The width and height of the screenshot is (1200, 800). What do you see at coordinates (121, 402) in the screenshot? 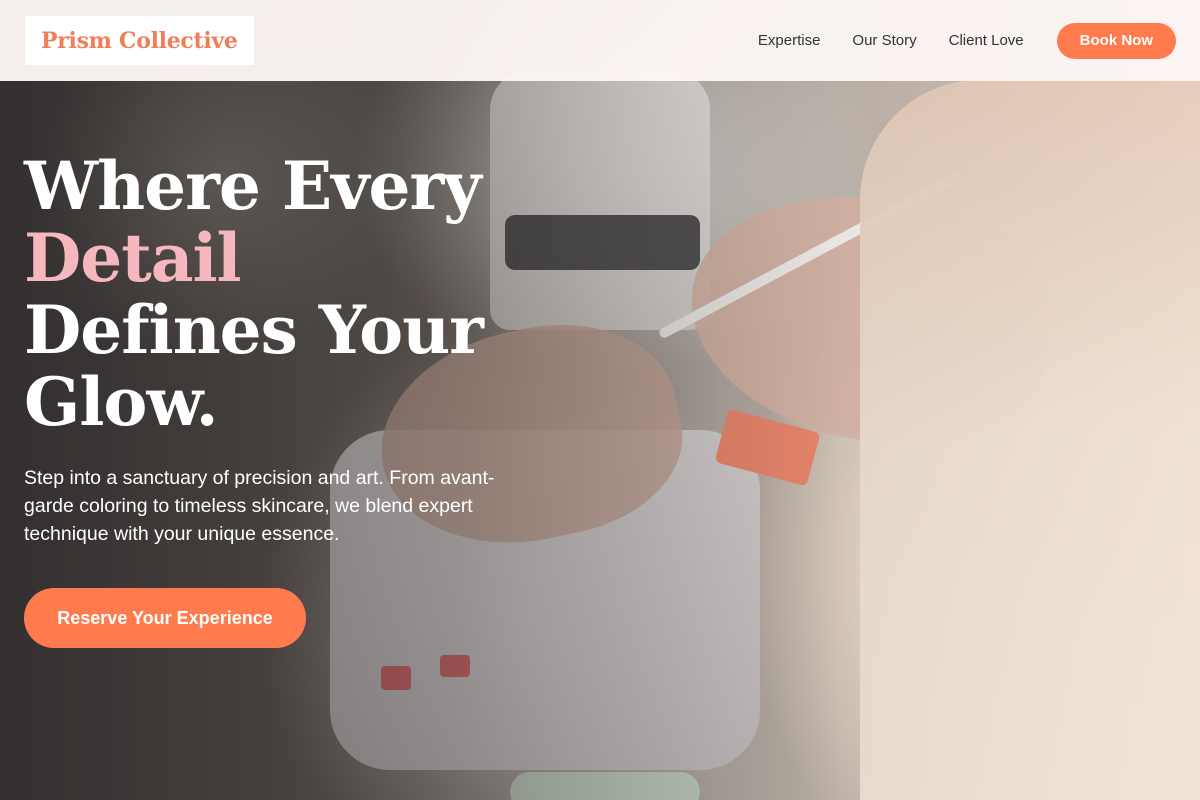
I see `hero-title-line-4: Glow.` at bounding box center [121, 402].